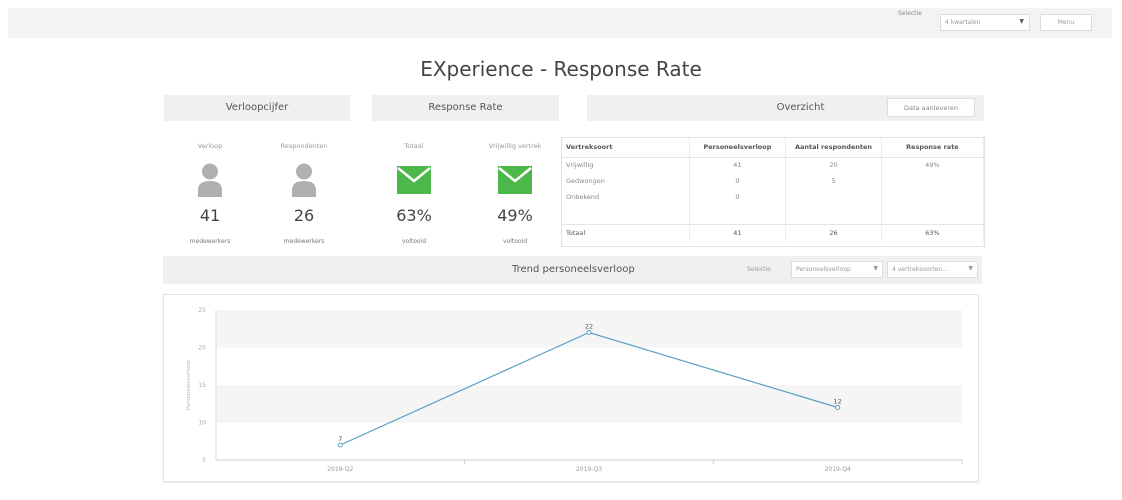 The width and height of the screenshot is (1122, 500). I want to click on kpi-value: 63%, so click(414, 215).